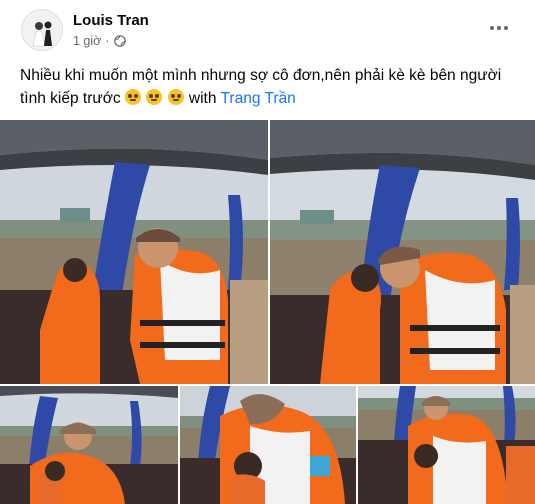  What do you see at coordinates (42, 30) in the screenshot?
I see `author-avatar` at bounding box center [42, 30].